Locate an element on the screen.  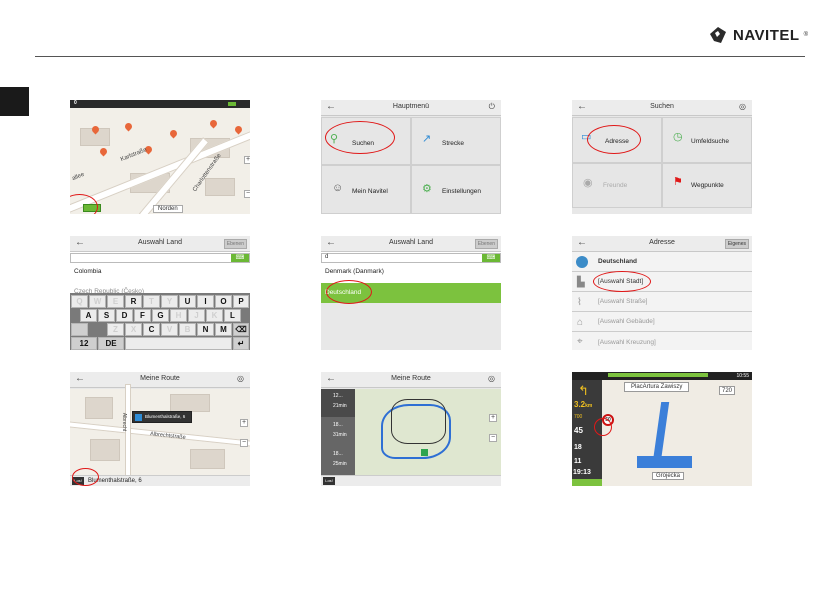
key: Q is located at coordinates (79, 301).